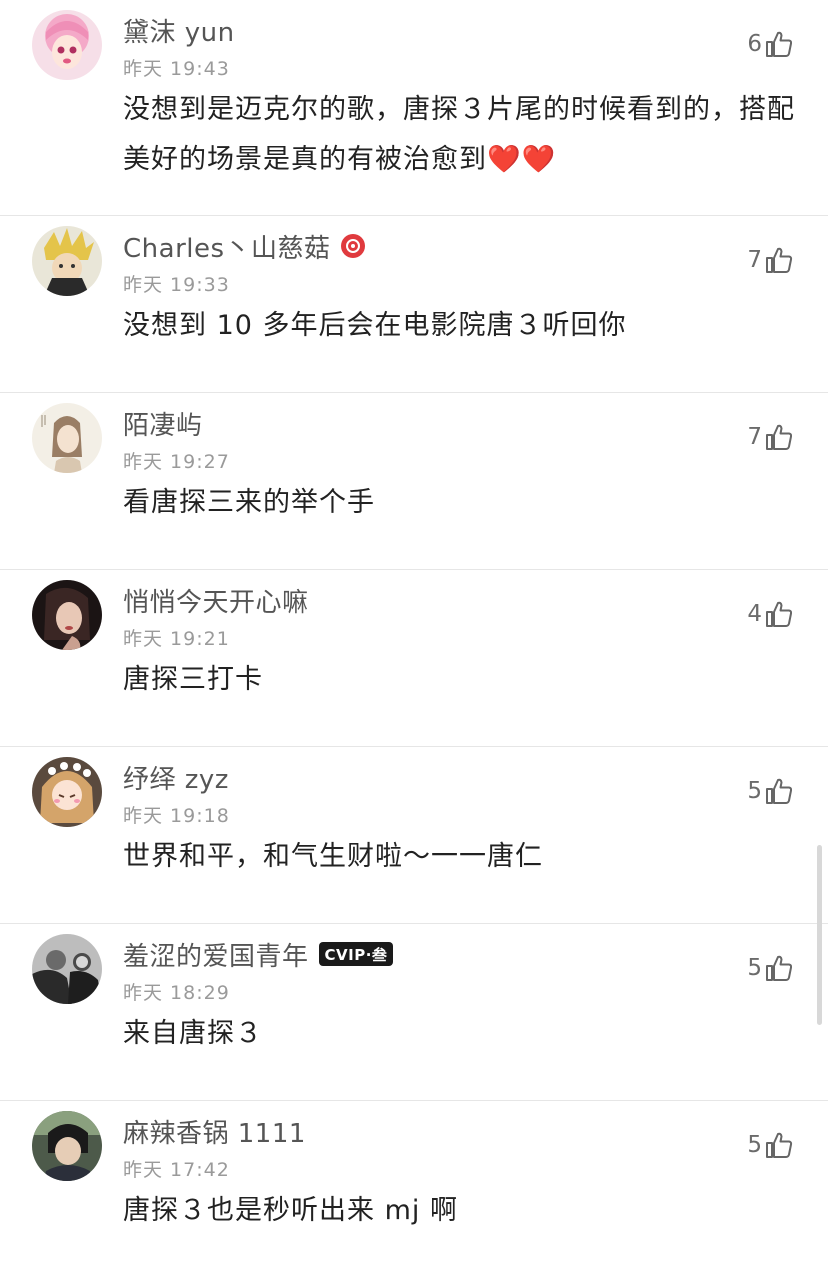 The height and width of the screenshot is (1274, 828). I want to click on comment-item: 羞涩的爱国青年 CVIP·叁 昨天 18:29 5 来自唐探３, so click(414, 1012).